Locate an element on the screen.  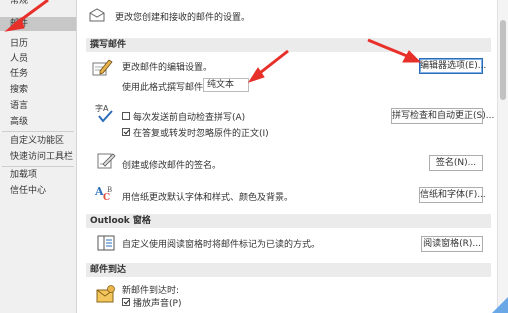
annotation-arrow-format is located at coordinates (268, 66).